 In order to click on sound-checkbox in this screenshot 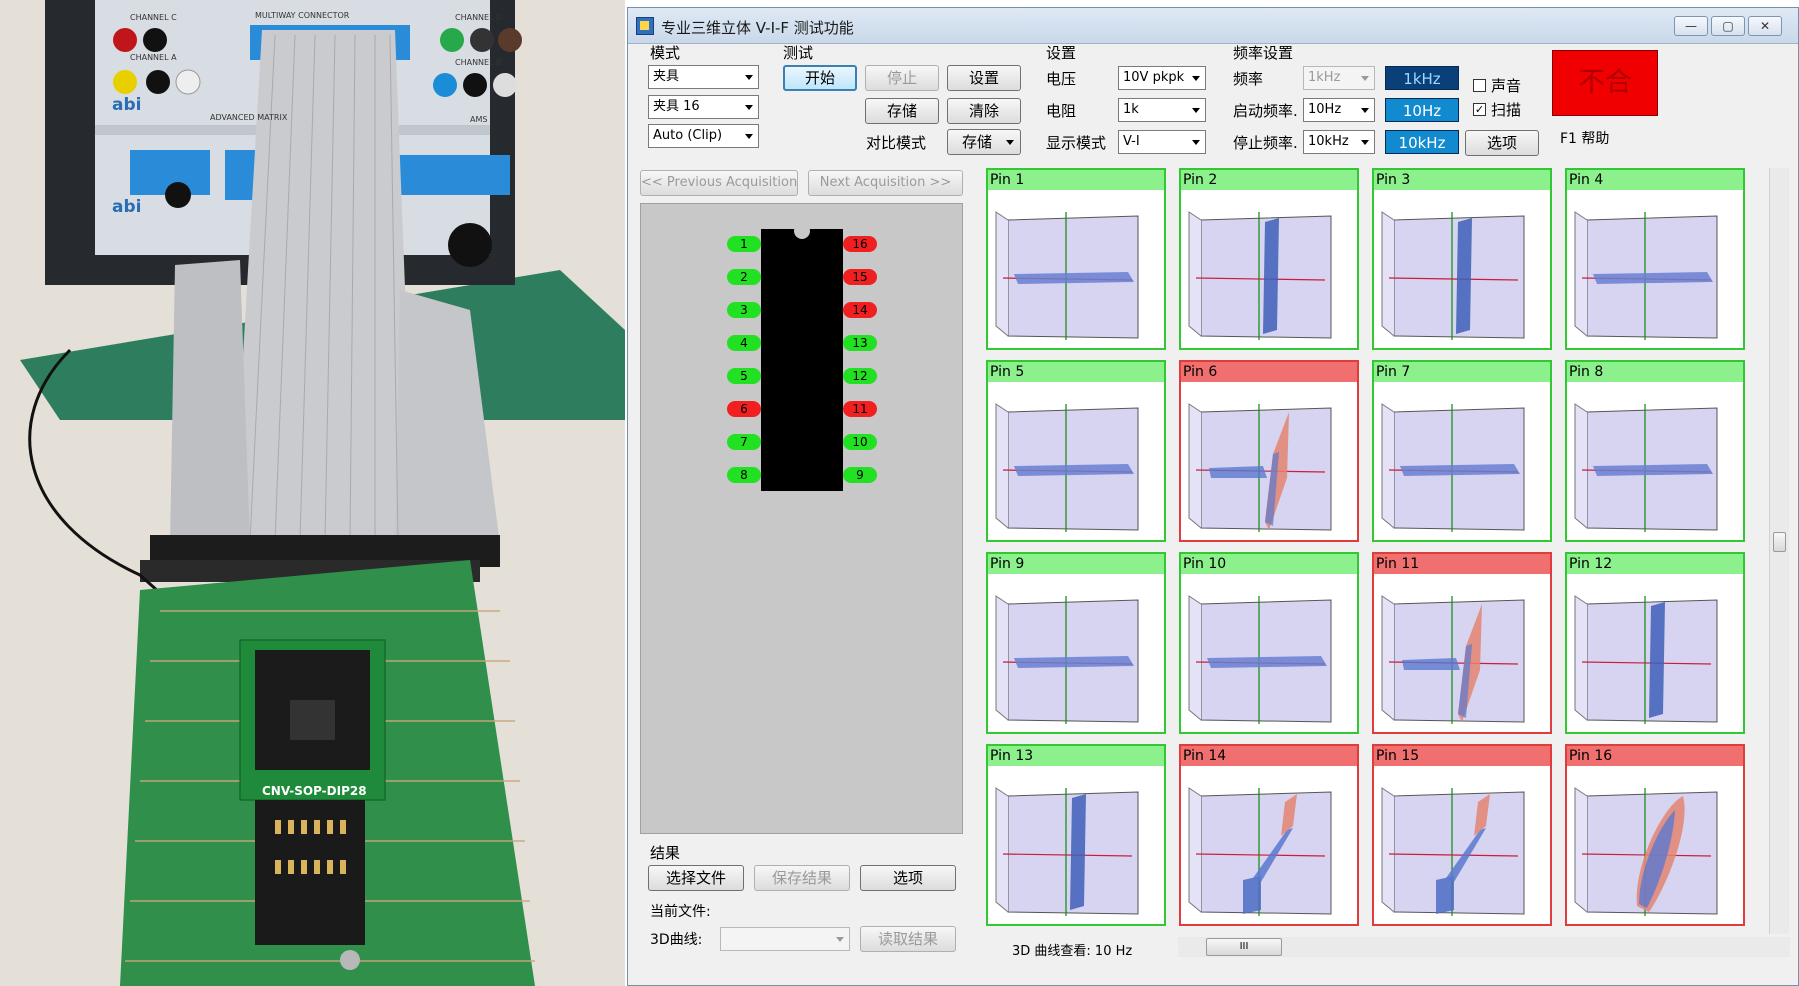, I will do `click(1479, 85)`.